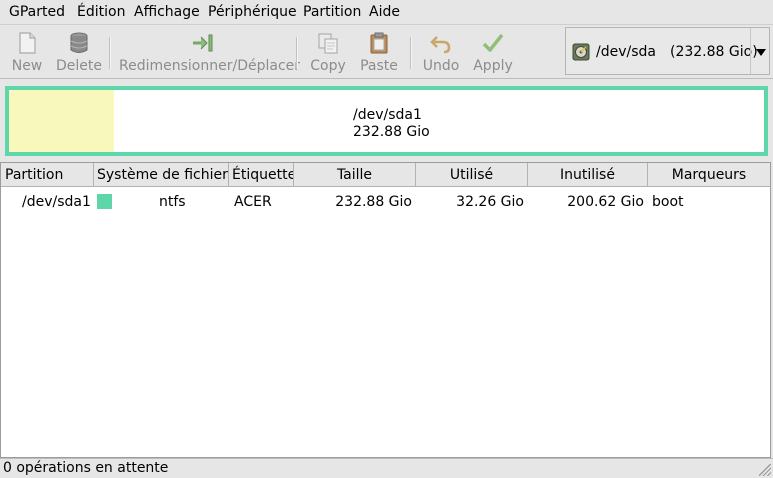  I want to click on menu-partition: Partition, so click(332, 12).